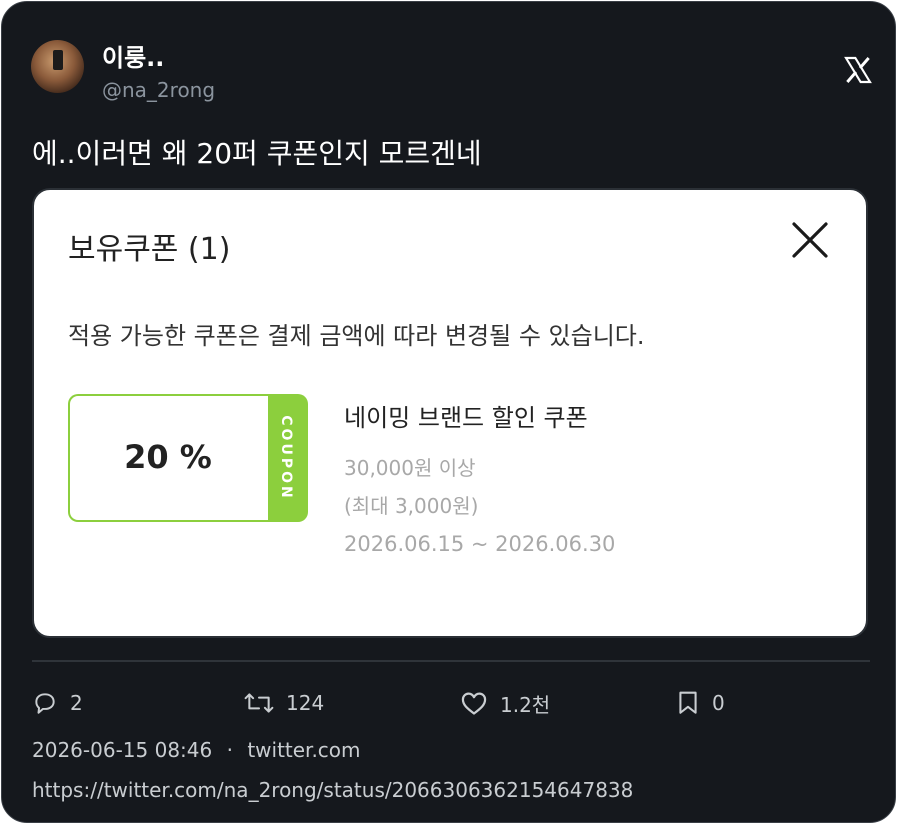  What do you see at coordinates (168, 457) in the screenshot?
I see `coupon-percent: 20 %` at bounding box center [168, 457].